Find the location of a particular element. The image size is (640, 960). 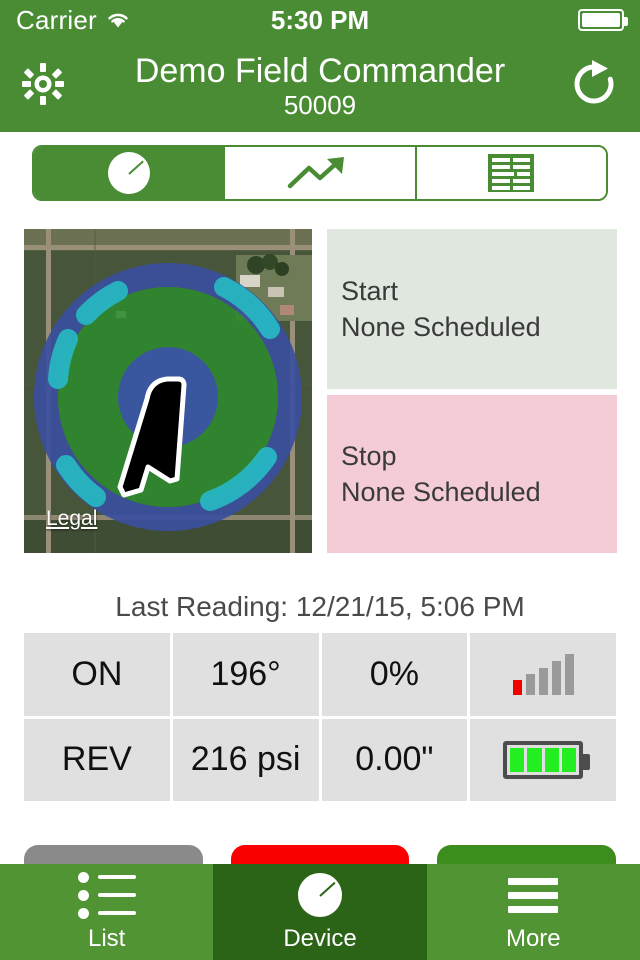

carrier-label: Carrier is located at coordinates (56, 19).